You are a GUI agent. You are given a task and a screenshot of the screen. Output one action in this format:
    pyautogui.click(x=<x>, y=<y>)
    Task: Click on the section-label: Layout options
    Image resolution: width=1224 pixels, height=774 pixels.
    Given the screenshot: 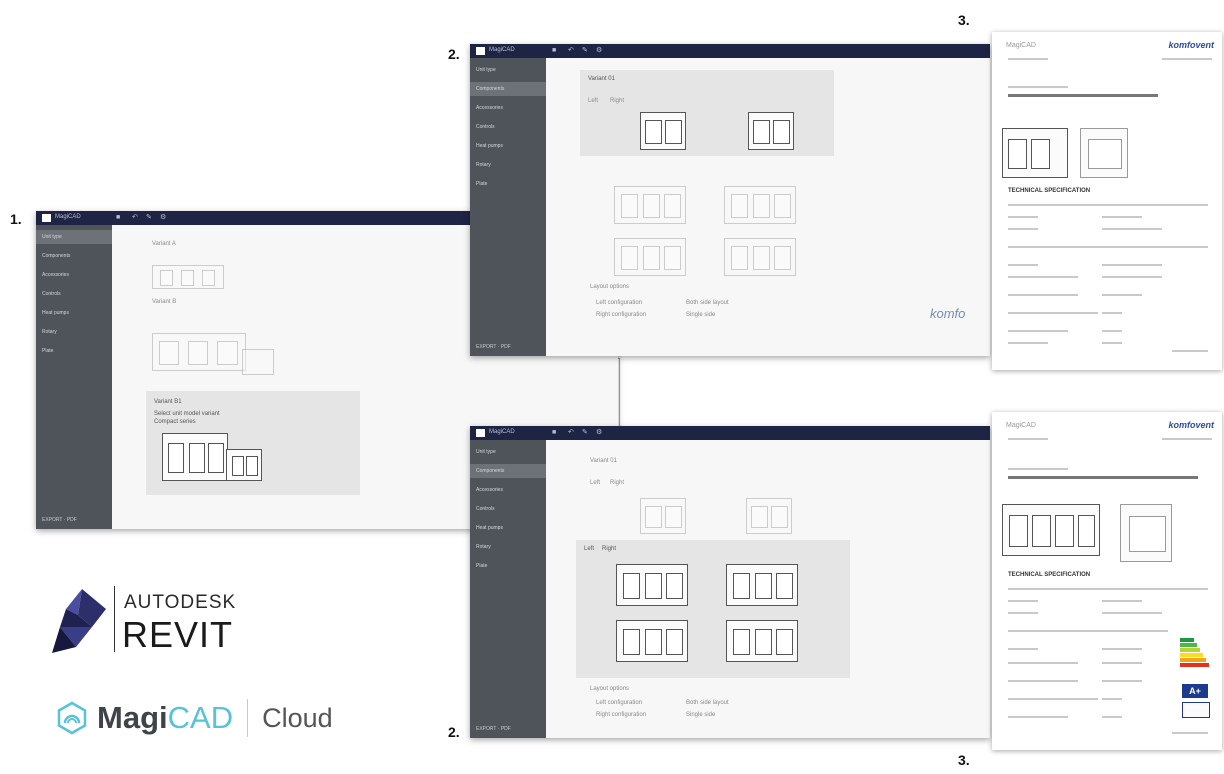 What is the action you would take?
    pyautogui.click(x=610, y=689)
    